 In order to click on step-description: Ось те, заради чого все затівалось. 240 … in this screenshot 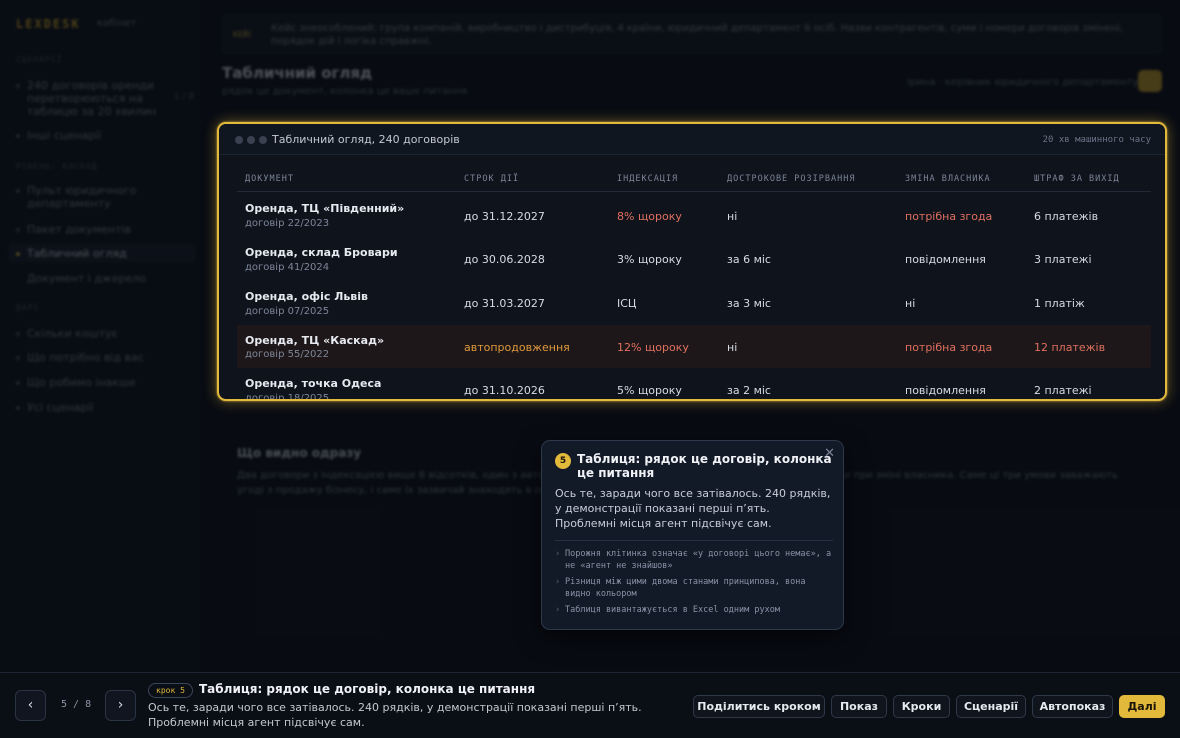, I will do `click(395, 715)`.